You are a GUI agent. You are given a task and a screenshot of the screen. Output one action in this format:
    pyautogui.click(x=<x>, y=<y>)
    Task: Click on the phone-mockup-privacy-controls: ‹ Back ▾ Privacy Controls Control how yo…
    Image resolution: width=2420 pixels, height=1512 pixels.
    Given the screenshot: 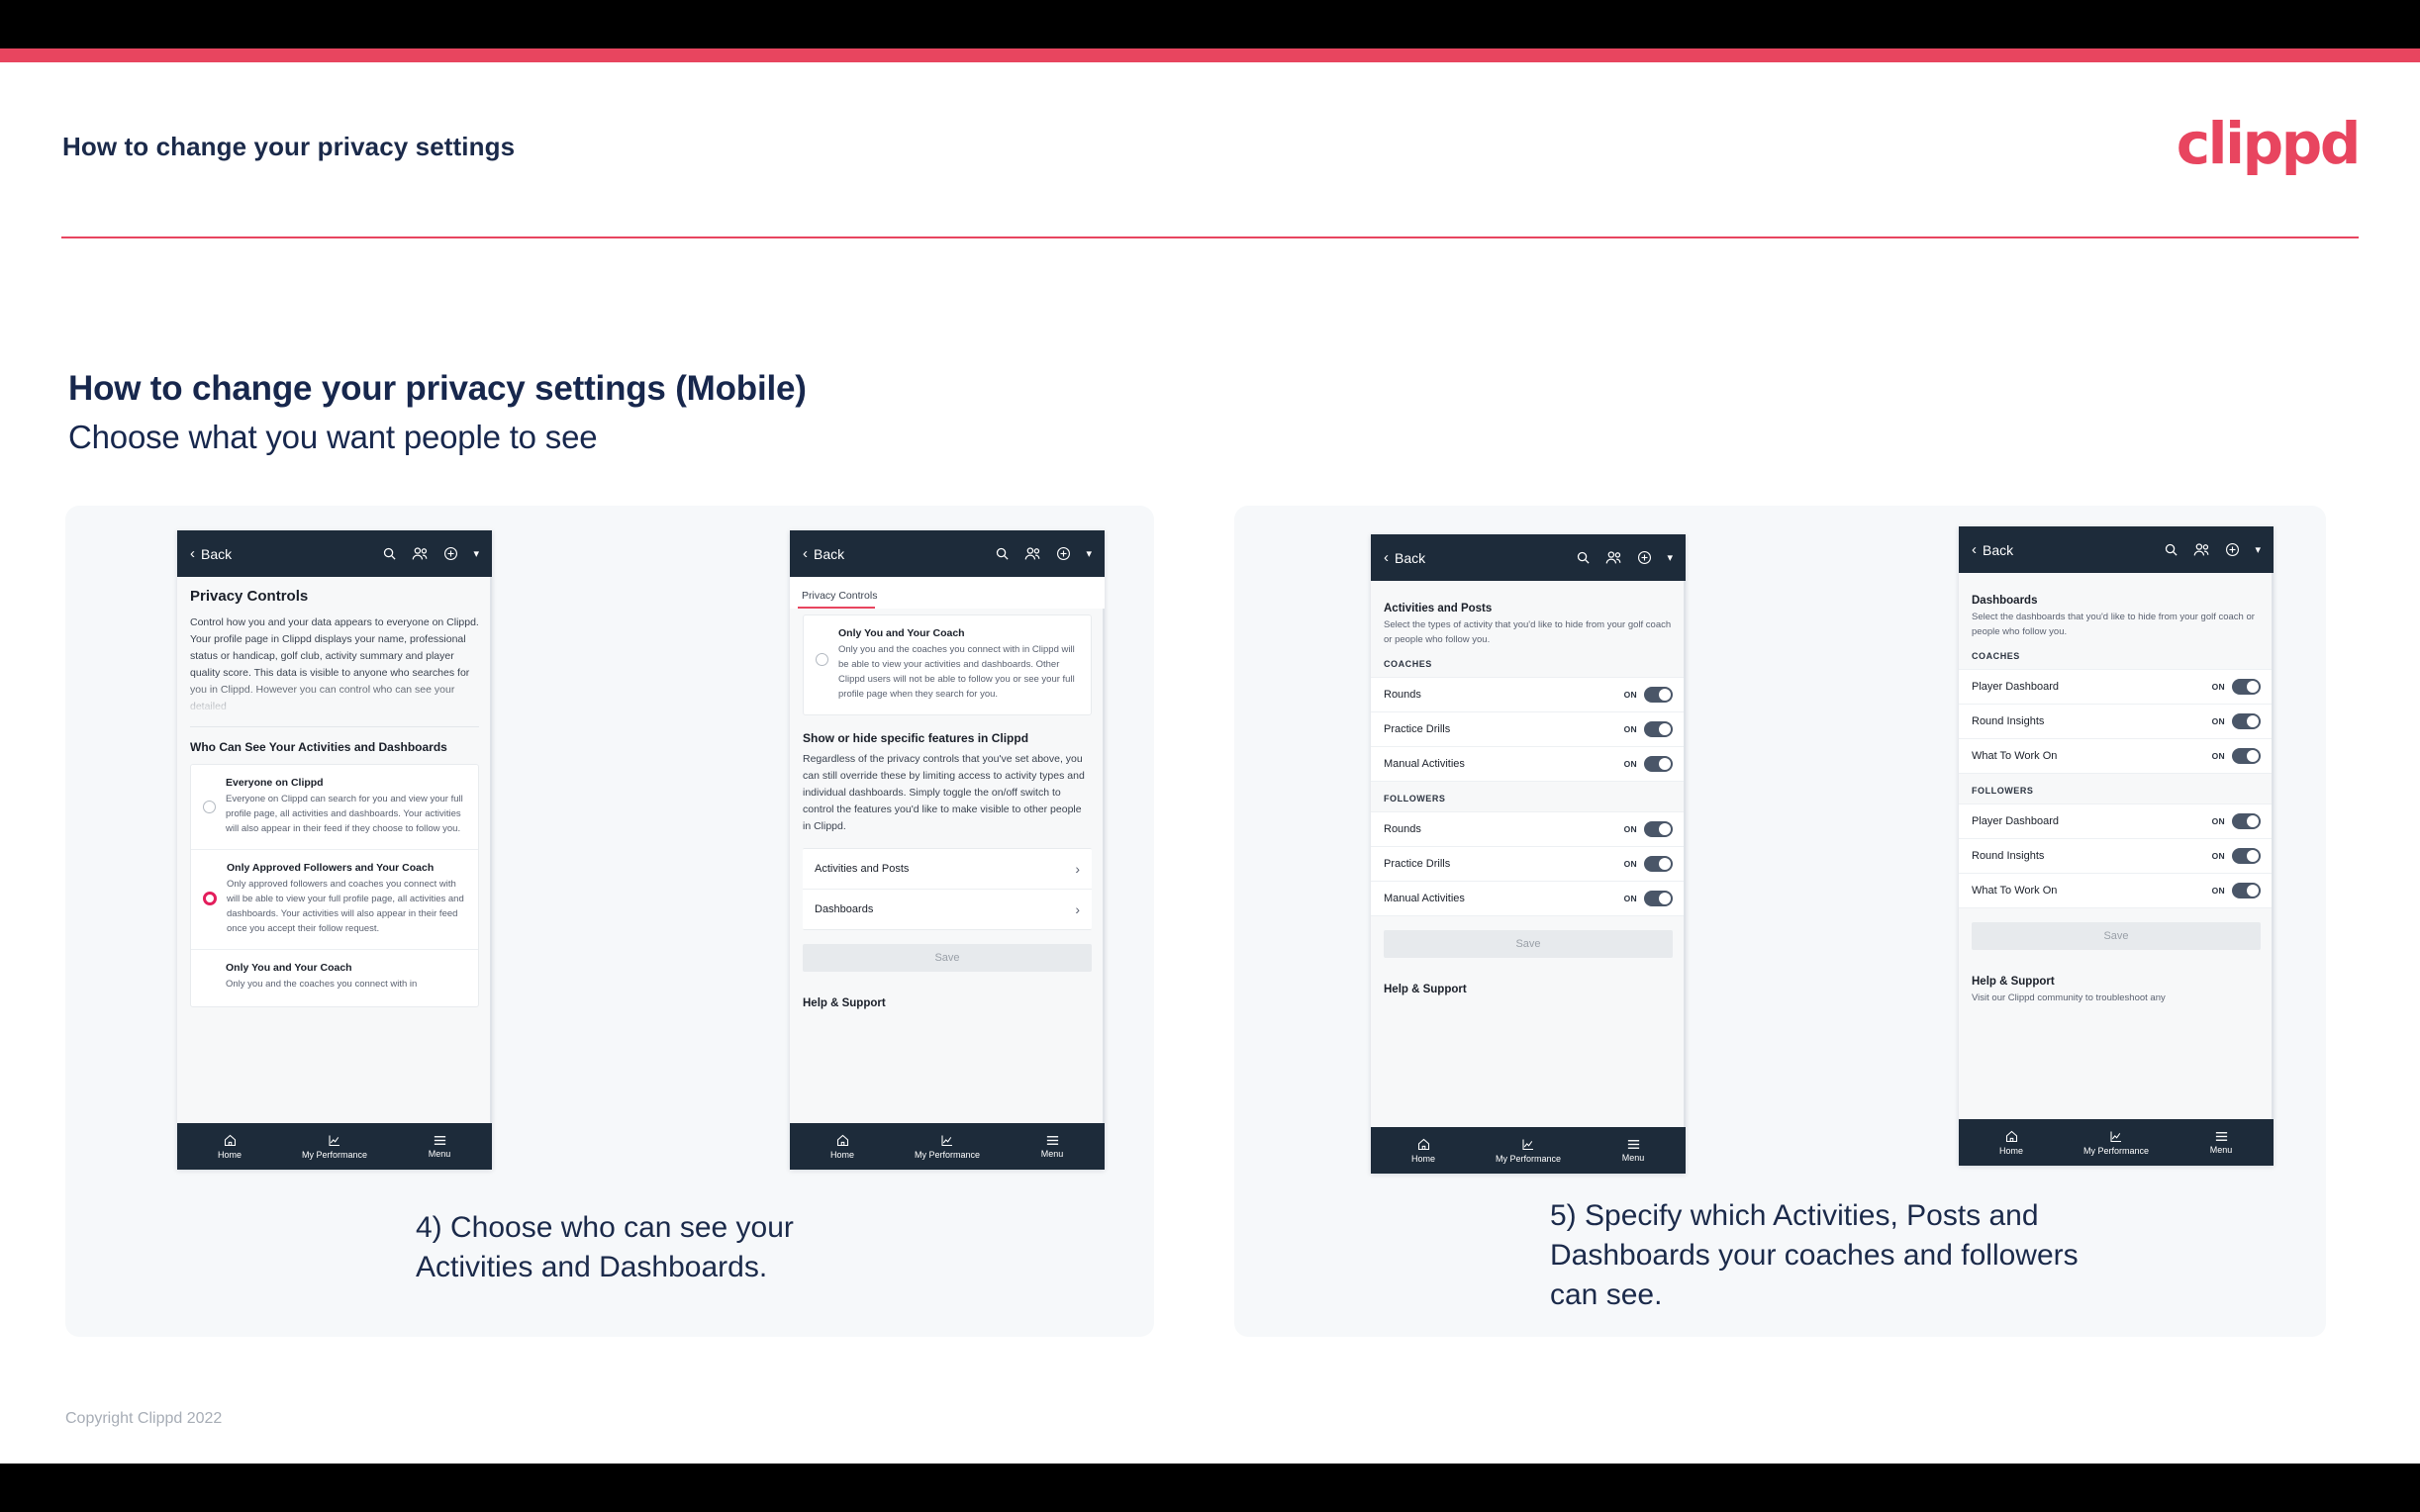 What is the action you would take?
    pyautogui.click(x=334, y=850)
    